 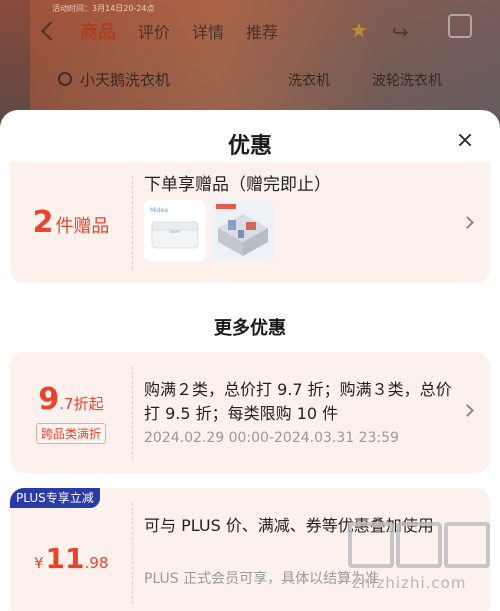 What do you see at coordinates (81, 403) in the screenshot?
I see `discount-value-suffix: .7折起` at bounding box center [81, 403].